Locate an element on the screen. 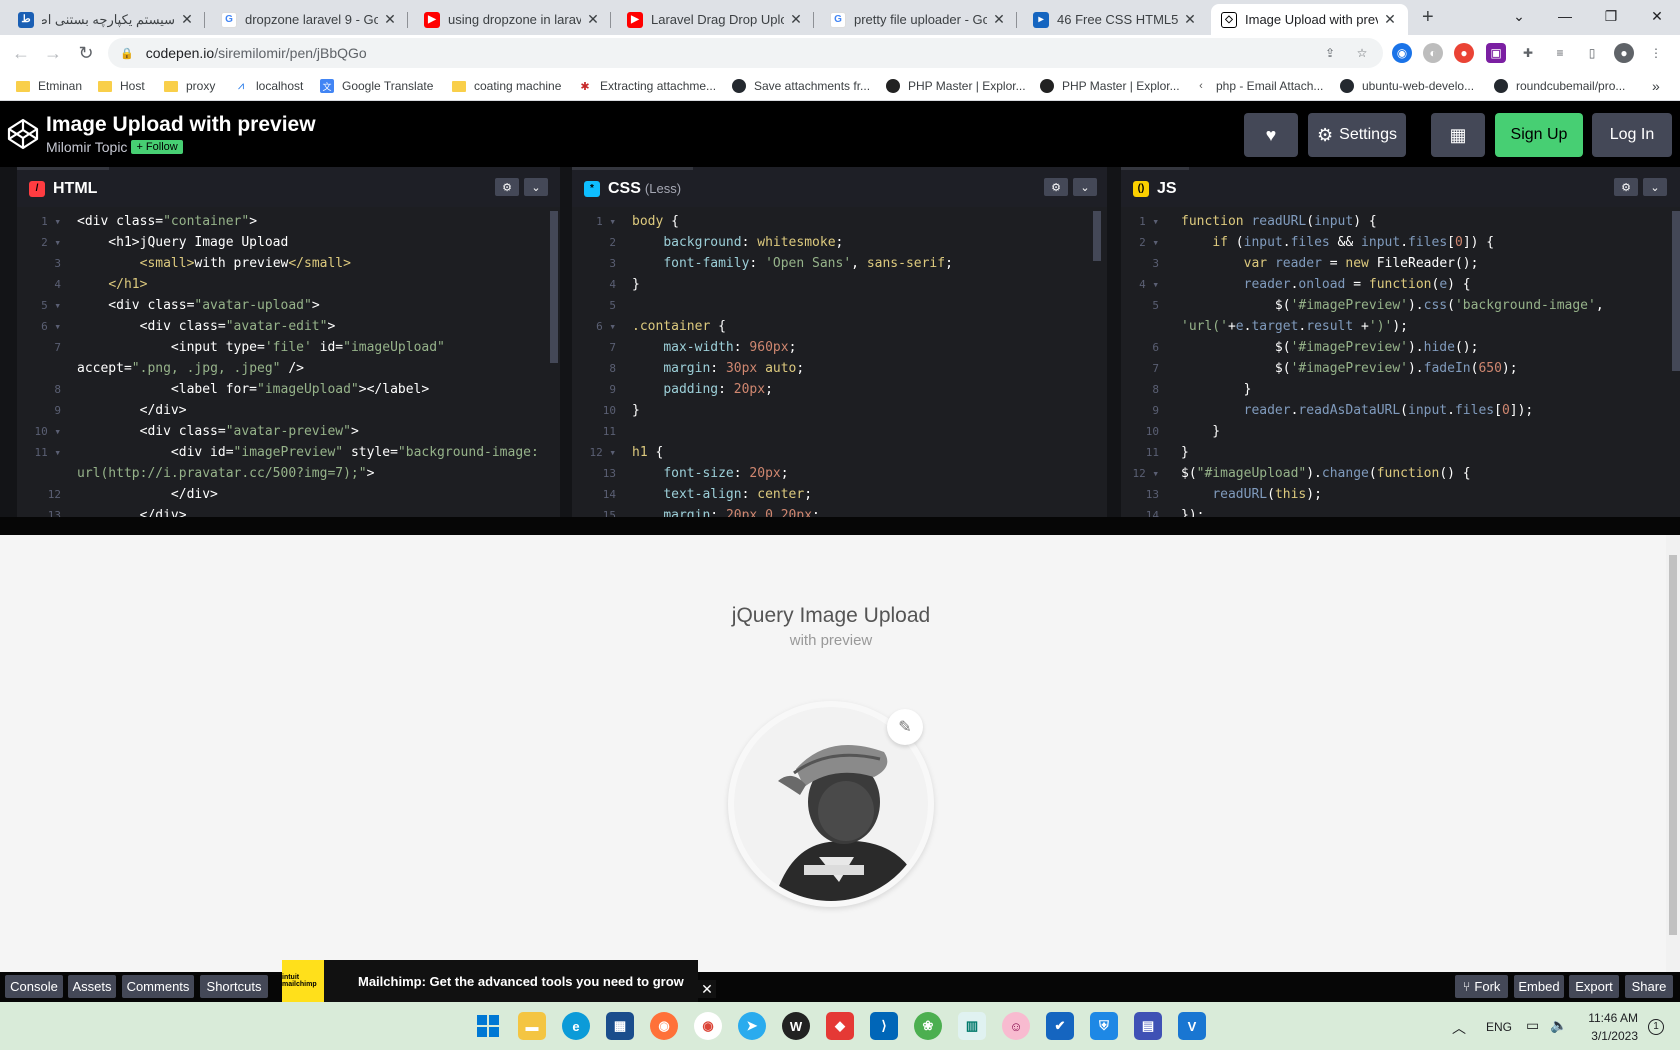 This screenshot has height=1050, width=1680. maximize-icon: ❐ is located at coordinates (1611, 16).